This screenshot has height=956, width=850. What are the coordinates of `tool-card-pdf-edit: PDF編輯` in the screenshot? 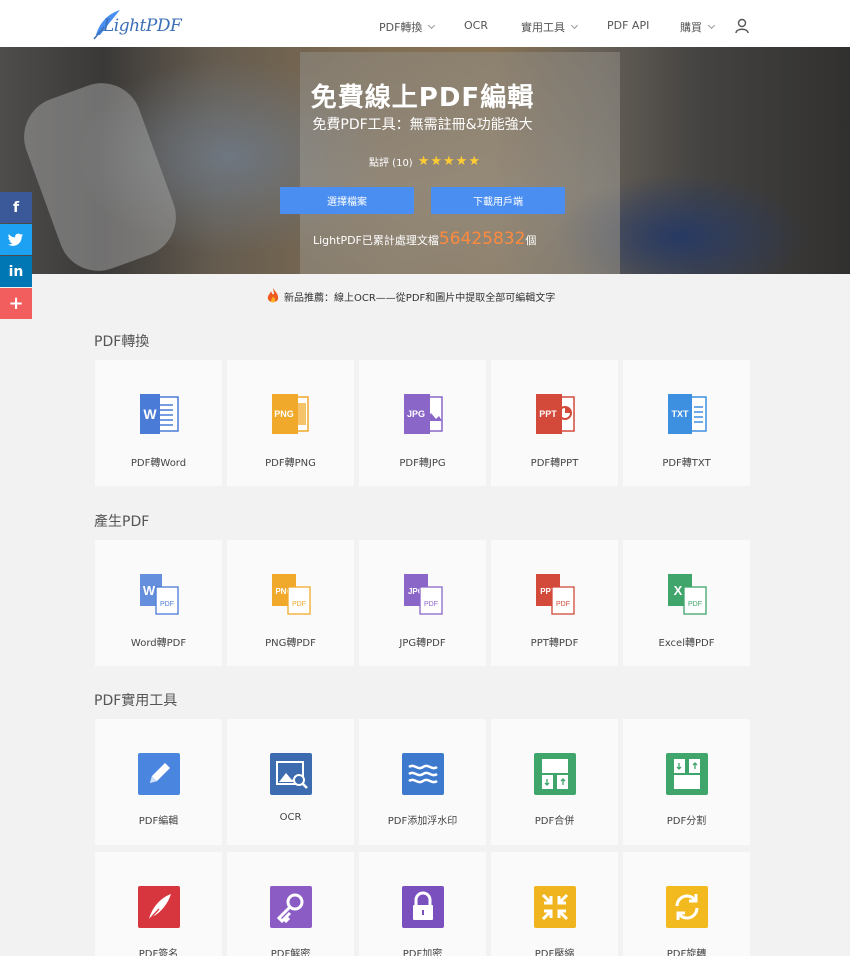 It's located at (158, 782).